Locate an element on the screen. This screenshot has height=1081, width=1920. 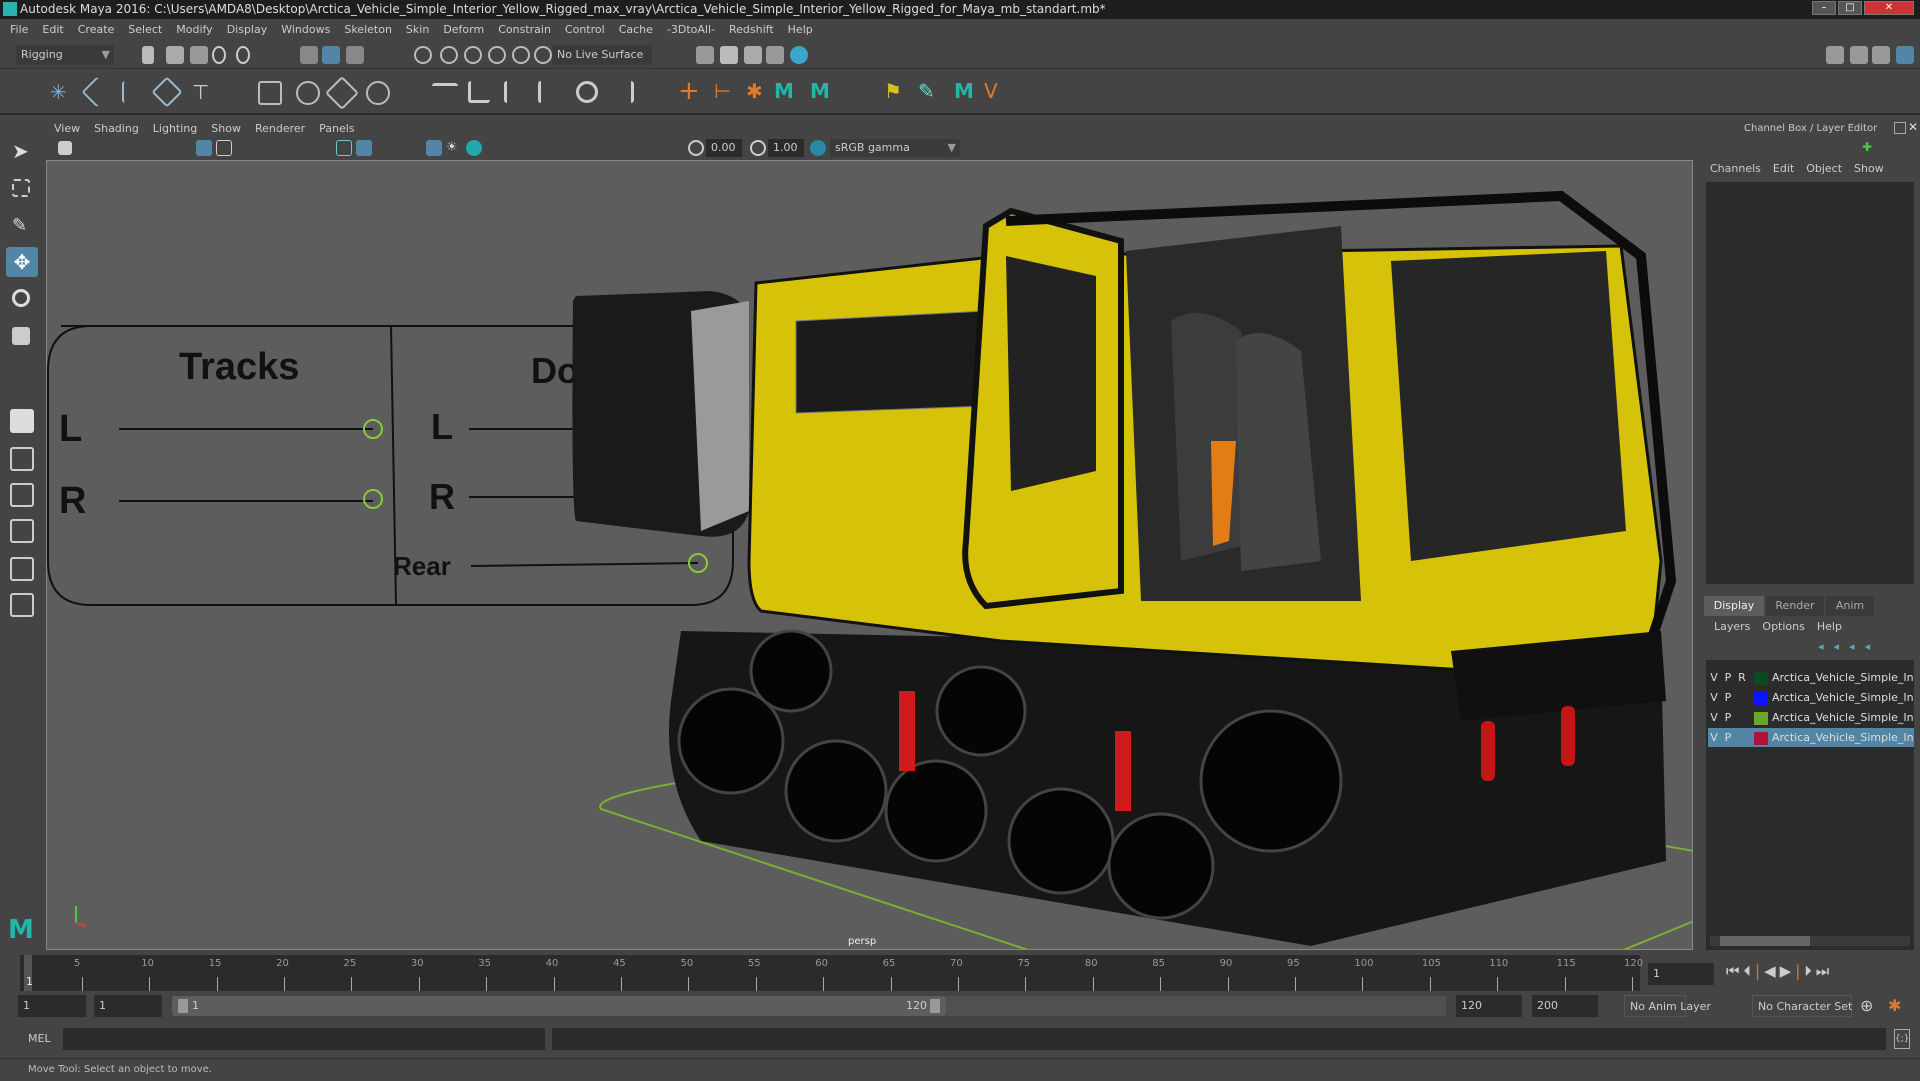
menu-skeleton: Skeleton is located at coordinates (368, 29).